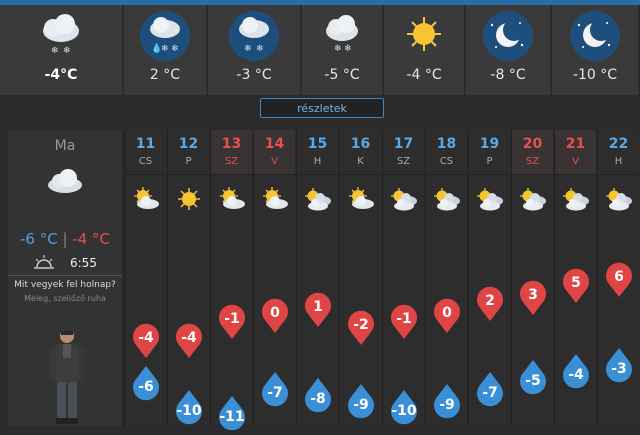 The image size is (640, 435). What do you see at coordinates (532, 152) in the screenshot?
I see `day-header: 20 SZ` at bounding box center [532, 152].